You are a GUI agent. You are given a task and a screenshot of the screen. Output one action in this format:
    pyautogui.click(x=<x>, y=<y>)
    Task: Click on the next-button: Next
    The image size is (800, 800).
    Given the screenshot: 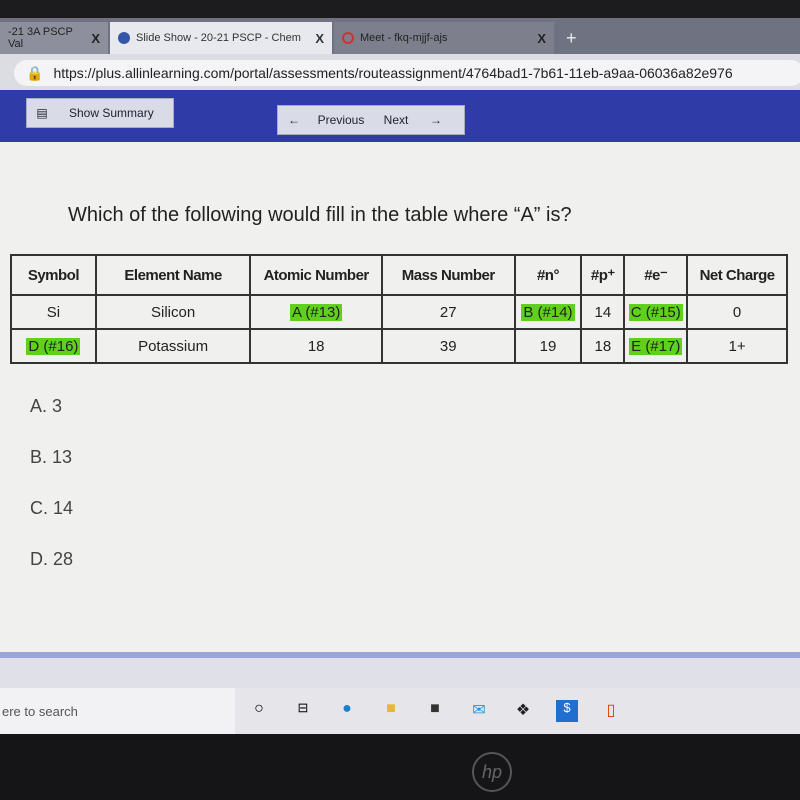 What is the action you would take?
    pyautogui.click(x=396, y=120)
    